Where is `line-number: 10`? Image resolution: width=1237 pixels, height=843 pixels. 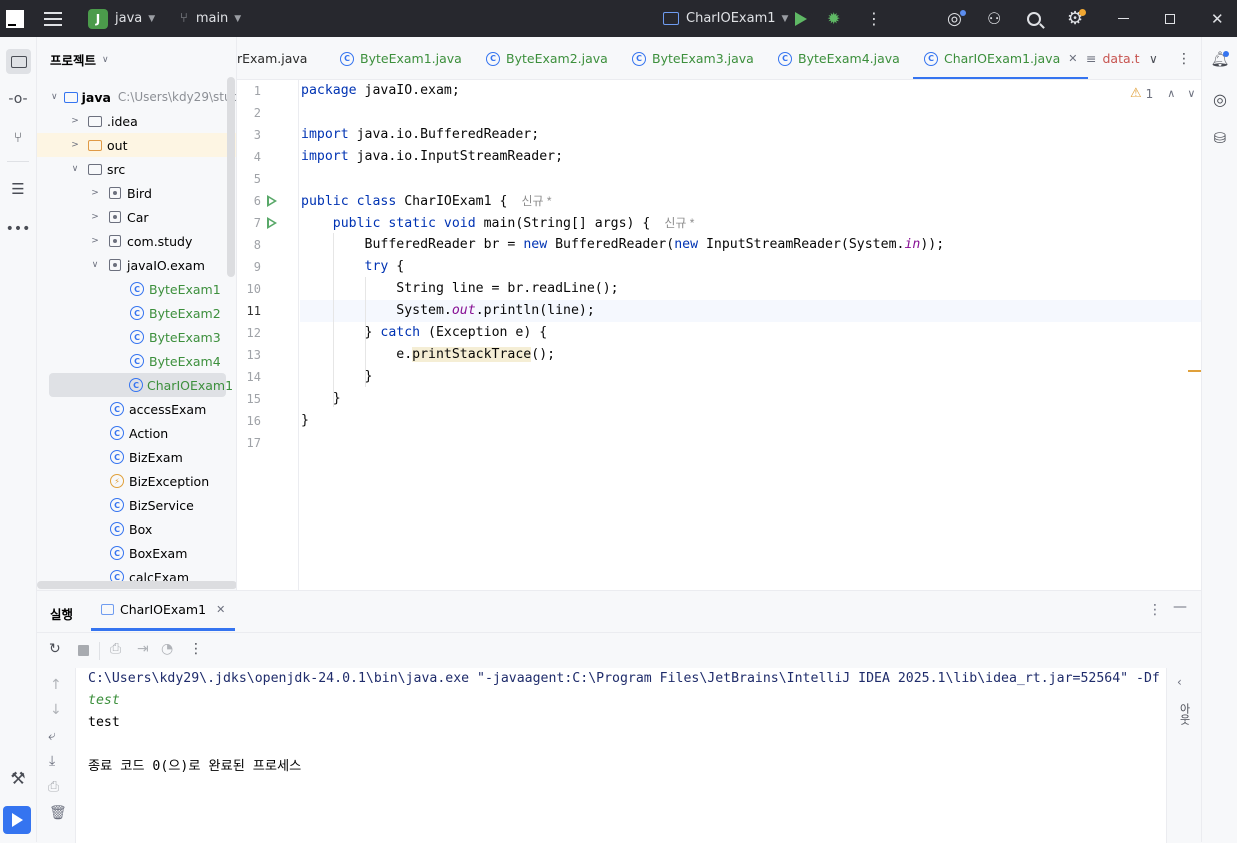 line-number: 10 is located at coordinates (253, 289).